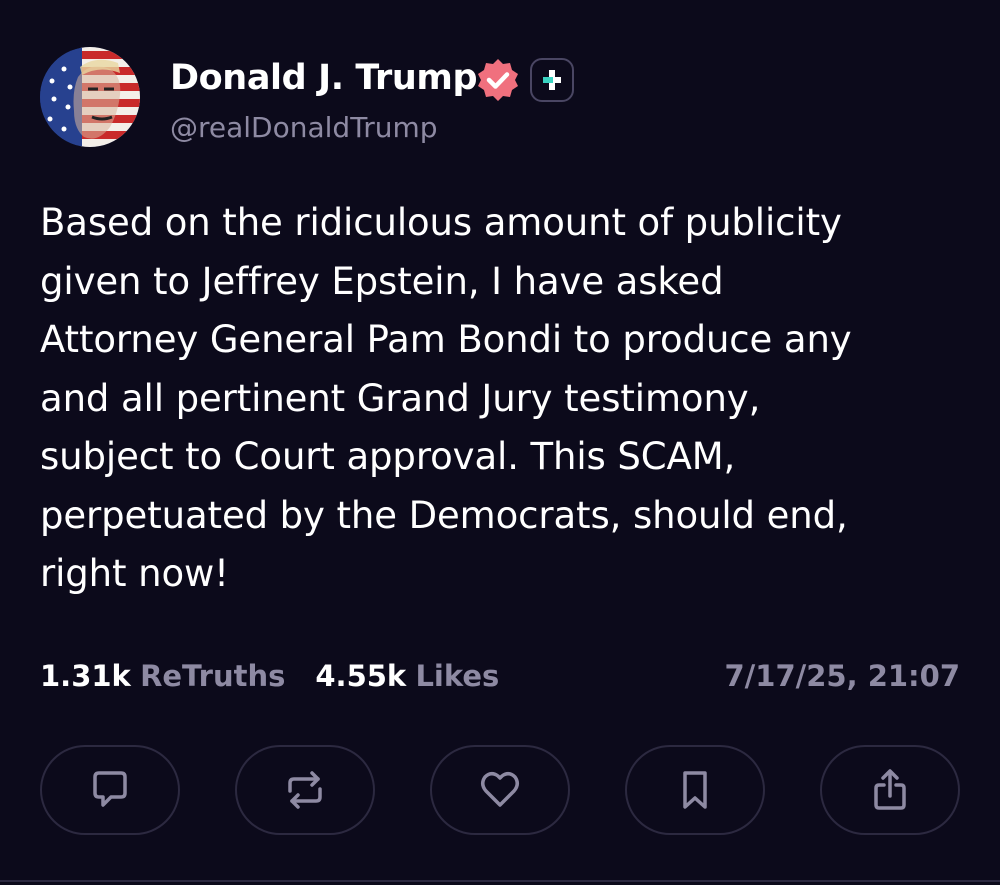 The height and width of the screenshot is (885, 1000). I want to click on likes-stat: 4.55k Likes, so click(407, 676).